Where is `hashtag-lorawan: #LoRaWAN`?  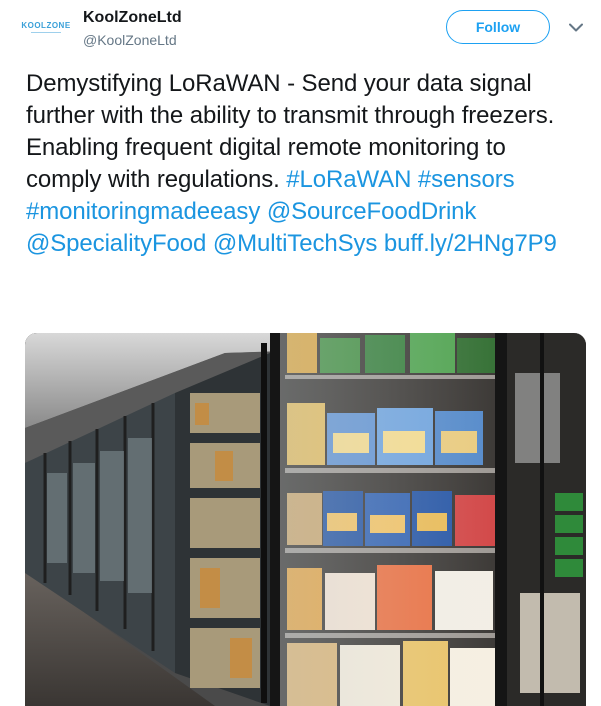
hashtag-lorawan: #LoRaWAN is located at coordinates (348, 179).